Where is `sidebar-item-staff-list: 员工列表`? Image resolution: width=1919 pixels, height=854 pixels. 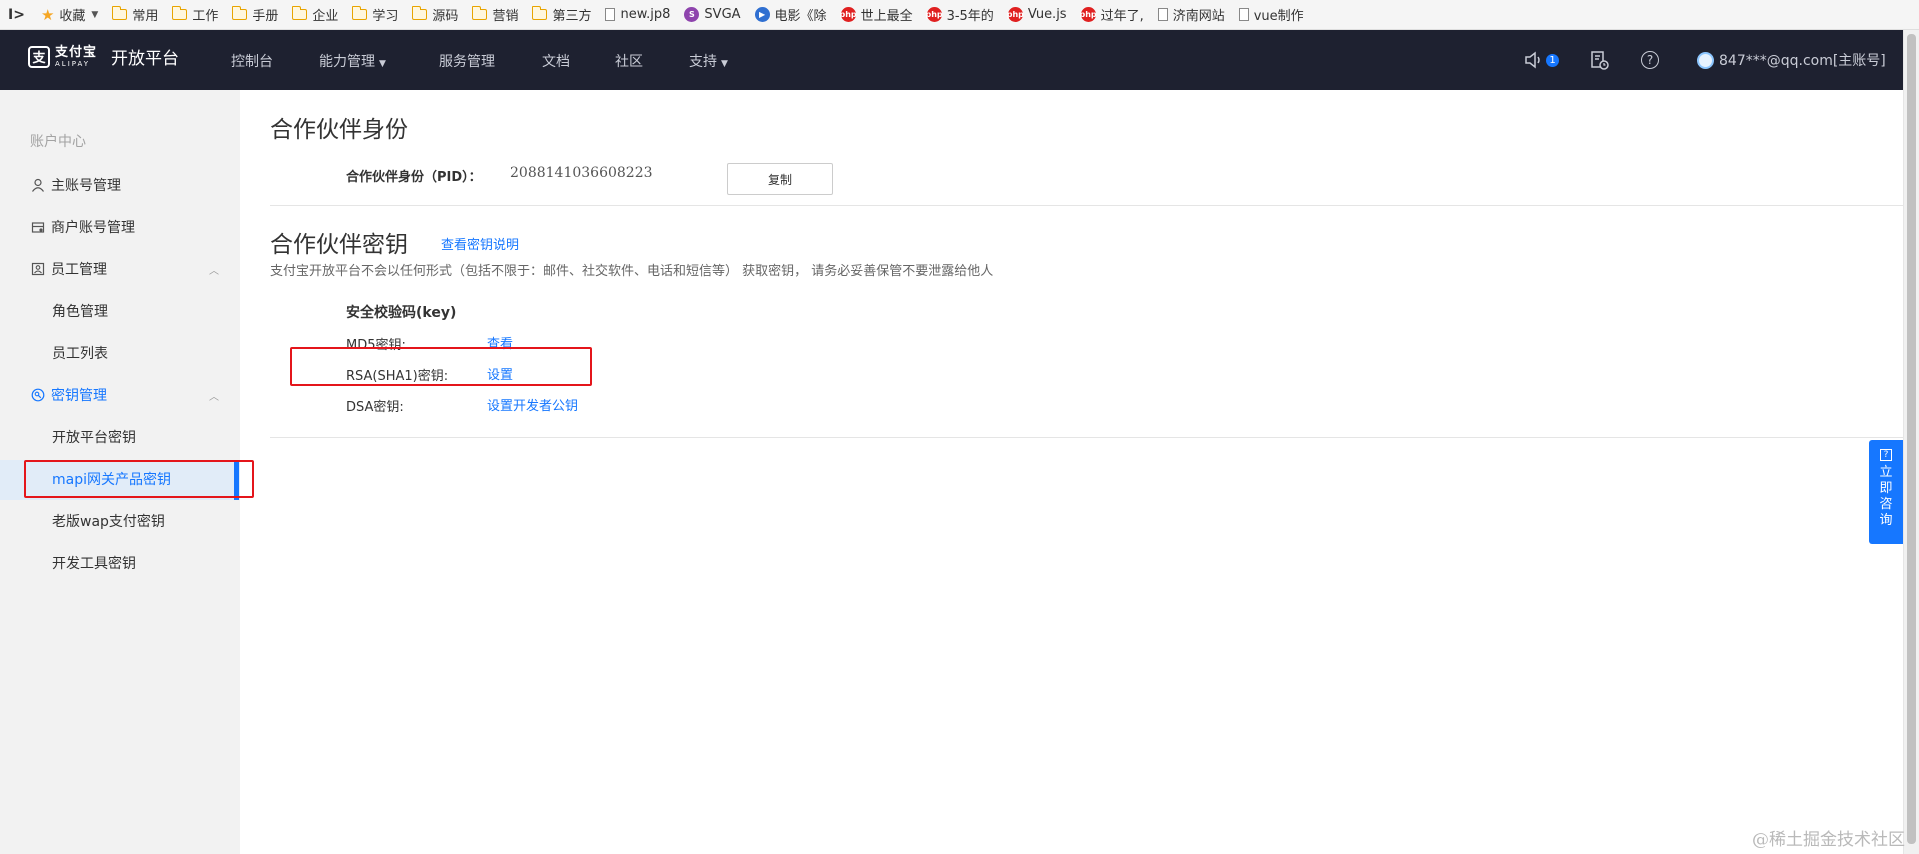 sidebar-item-staff-list: 员工列表 is located at coordinates (80, 353).